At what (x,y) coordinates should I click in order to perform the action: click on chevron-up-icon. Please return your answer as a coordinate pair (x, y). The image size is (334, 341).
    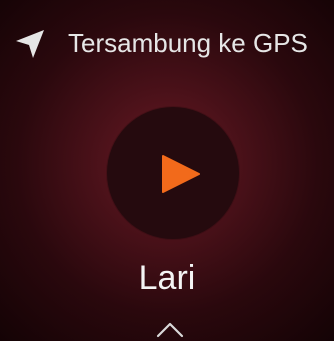
    Looking at the image, I should click on (170, 329).